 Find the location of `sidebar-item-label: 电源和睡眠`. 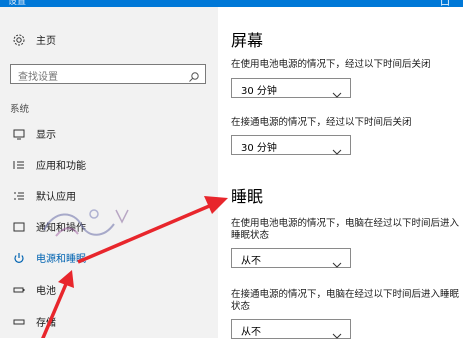

sidebar-item-label: 电源和睡眠 is located at coordinates (61, 259).